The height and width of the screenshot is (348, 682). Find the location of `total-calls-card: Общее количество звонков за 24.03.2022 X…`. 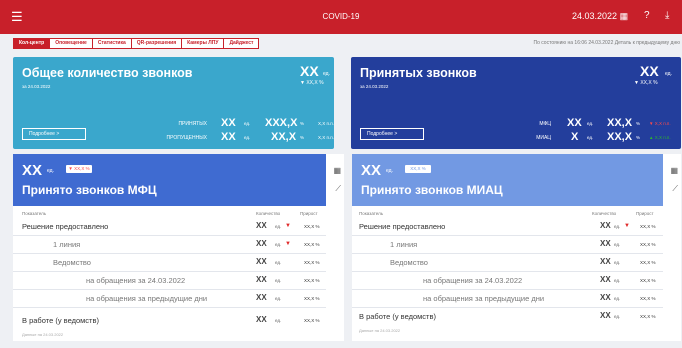

total-calls-card: Общее количество звонков за 24.03.2022 X… is located at coordinates (173, 103).